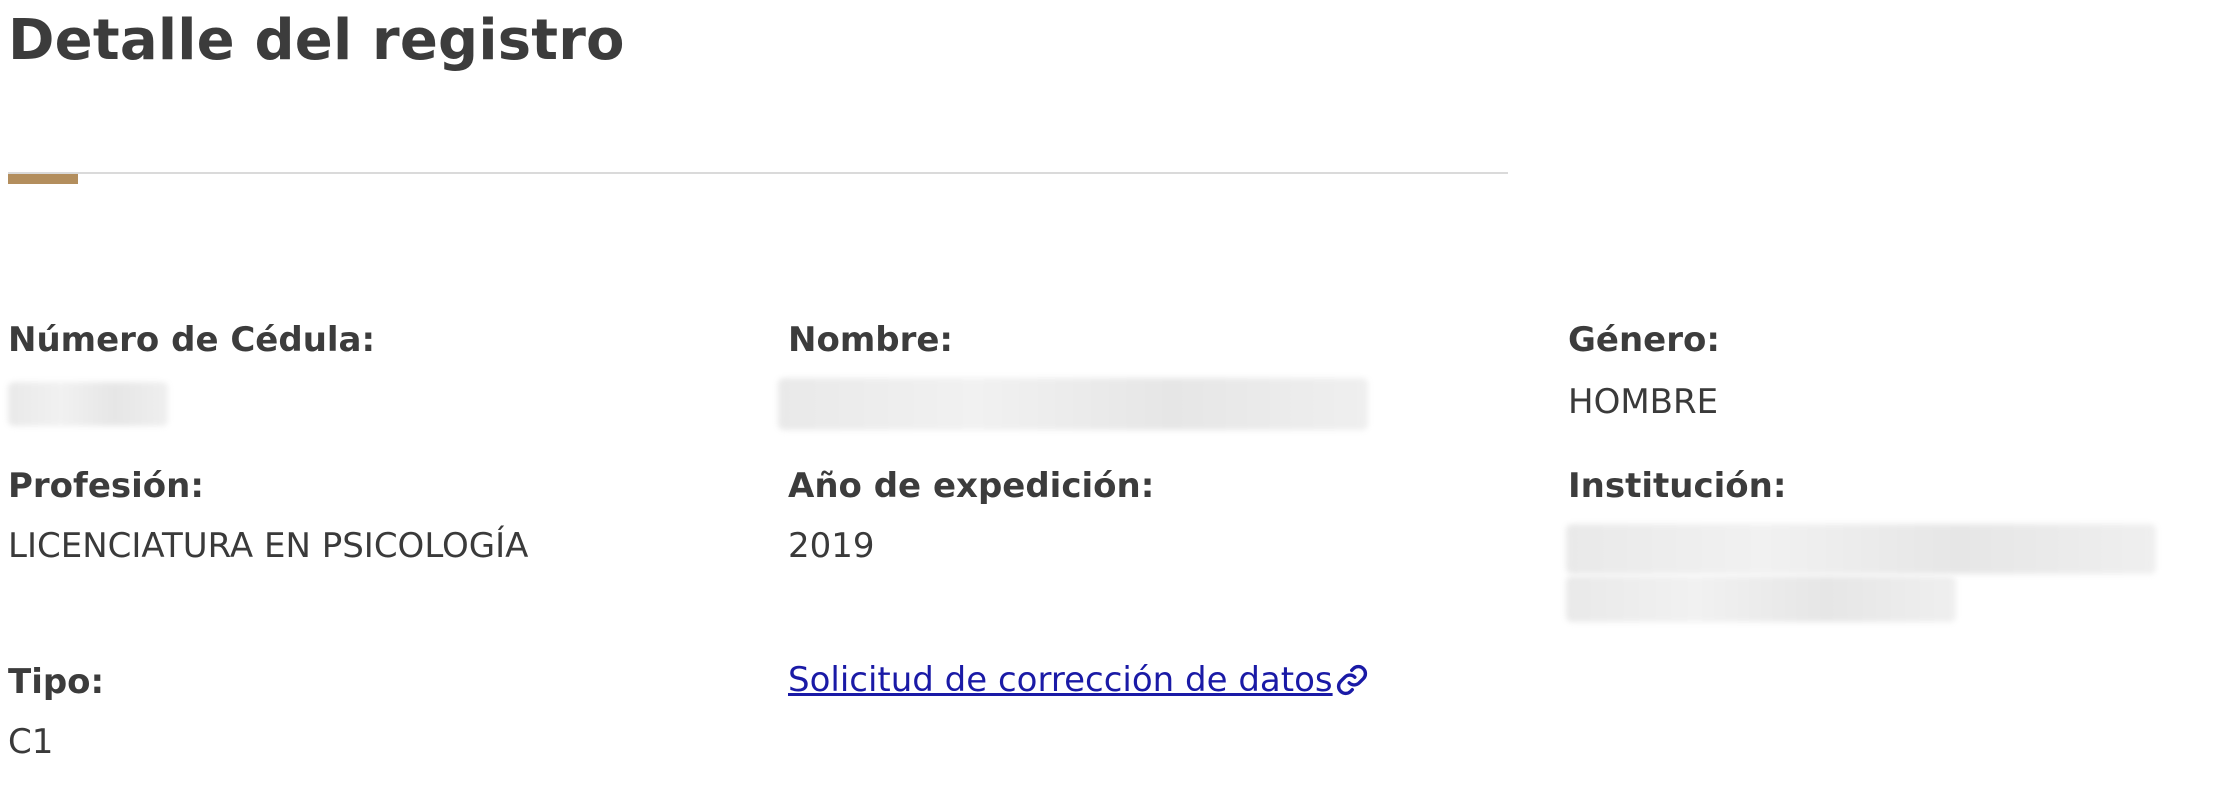 The width and height of the screenshot is (2218, 810). Describe the element at coordinates (106, 486) in the screenshot. I see `profesion-label: Profesión:` at that location.